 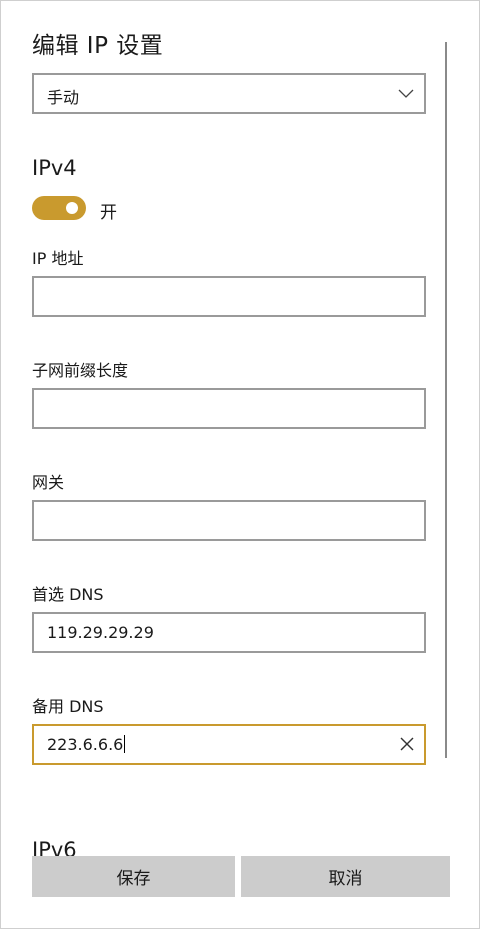 I want to click on scrollbar, so click(x=446, y=400).